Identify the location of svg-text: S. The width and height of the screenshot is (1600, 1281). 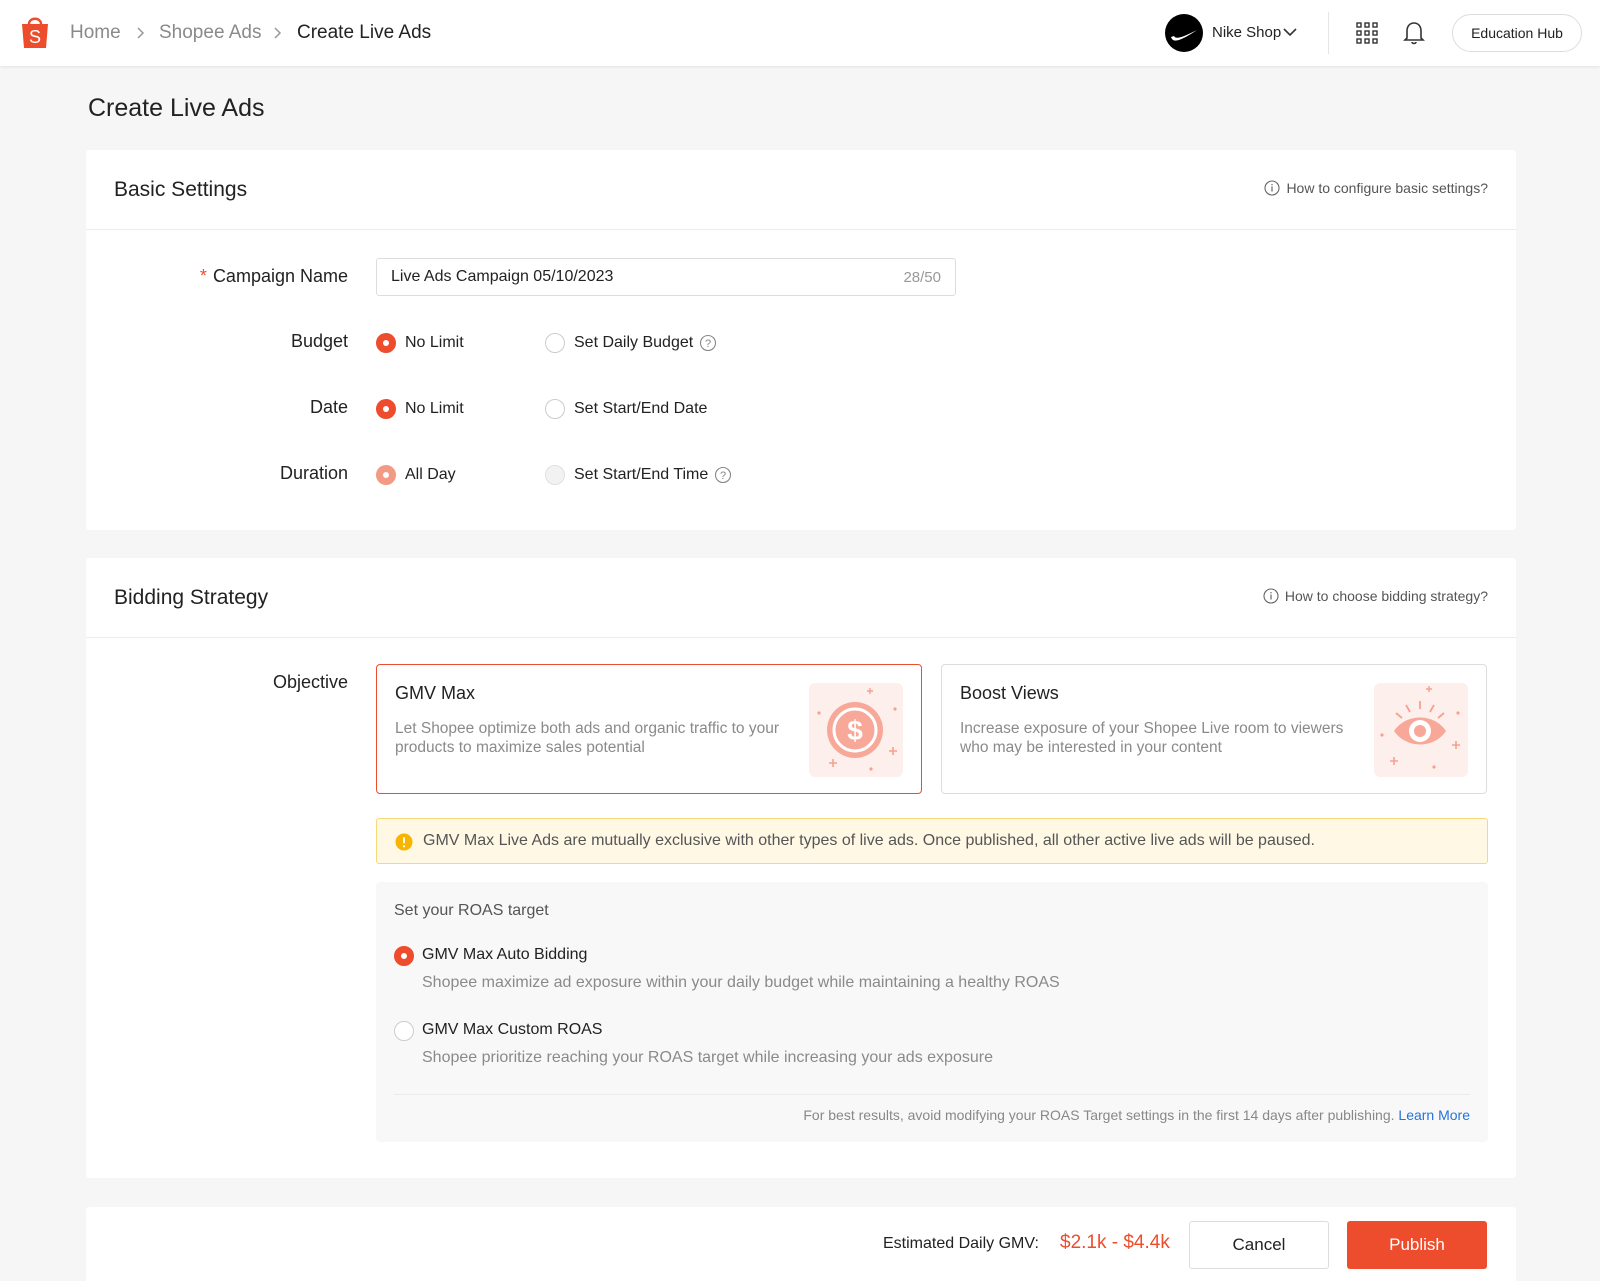
(35, 37).